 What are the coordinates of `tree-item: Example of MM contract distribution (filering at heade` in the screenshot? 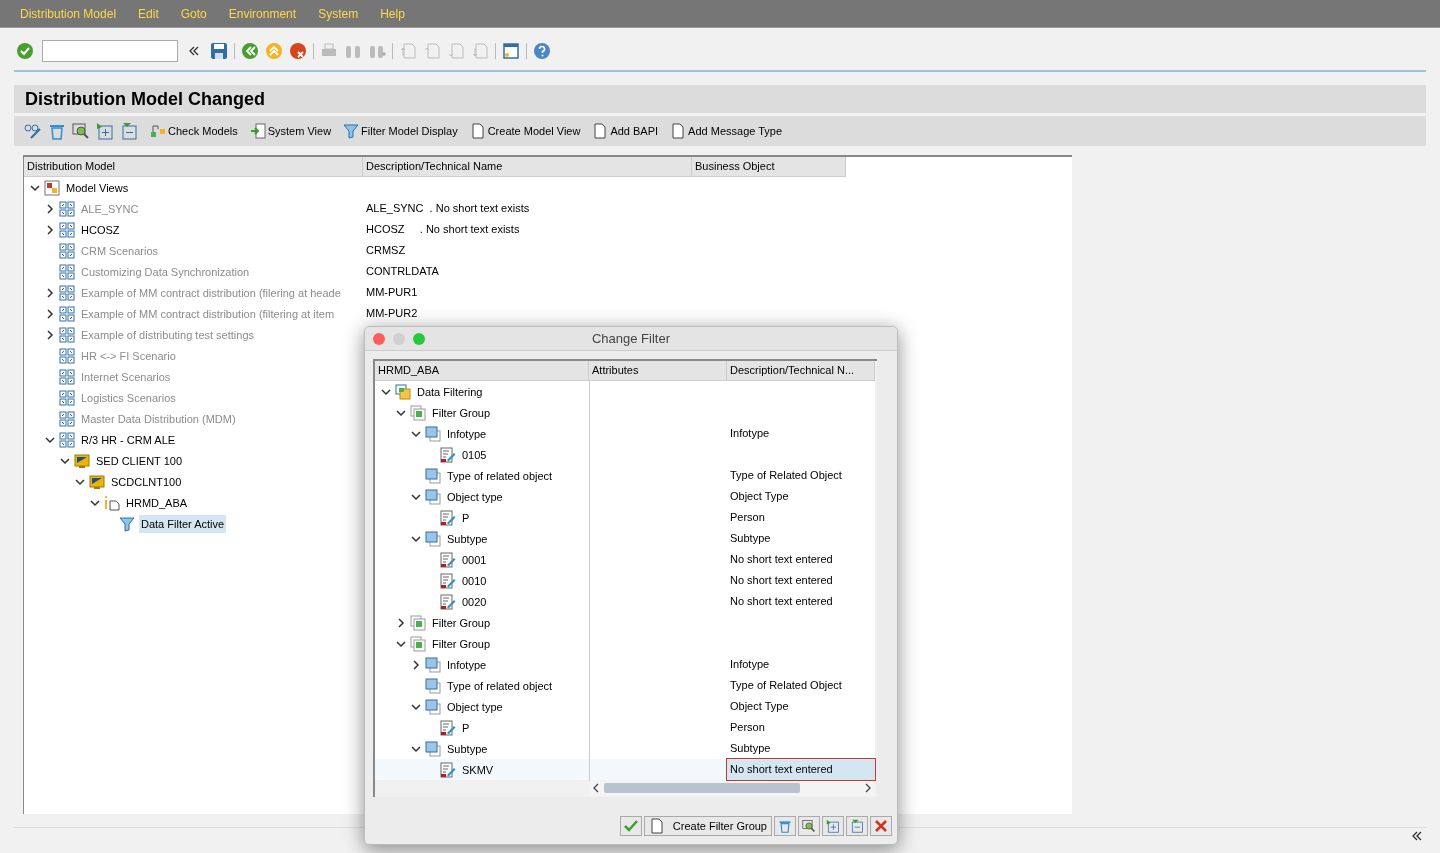 It's located at (211, 292).